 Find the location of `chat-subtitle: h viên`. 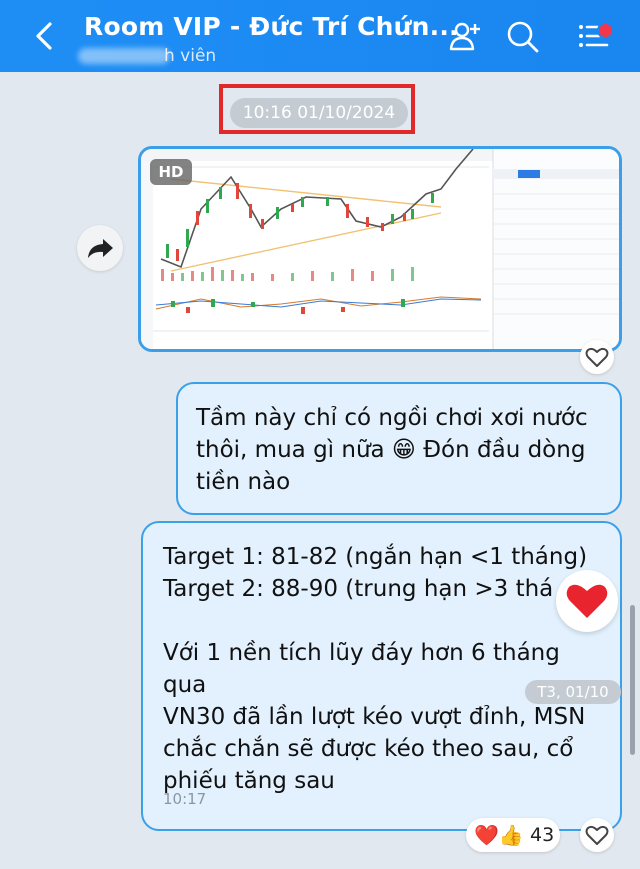

chat-subtitle: h viên is located at coordinates (147, 56).